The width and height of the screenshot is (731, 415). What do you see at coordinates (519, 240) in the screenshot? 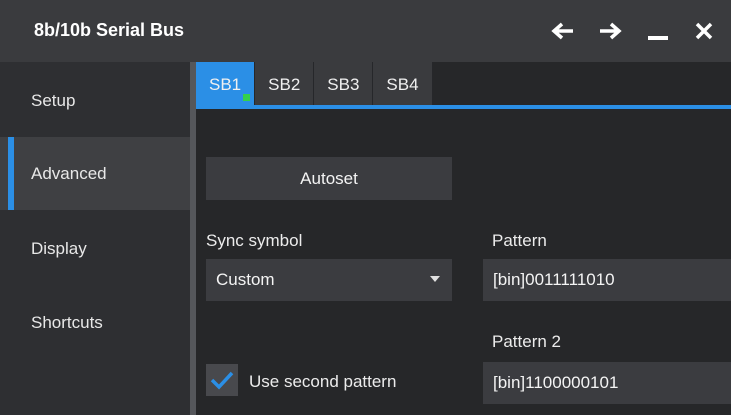
I see `pattern-label: Pattern` at bounding box center [519, 240].